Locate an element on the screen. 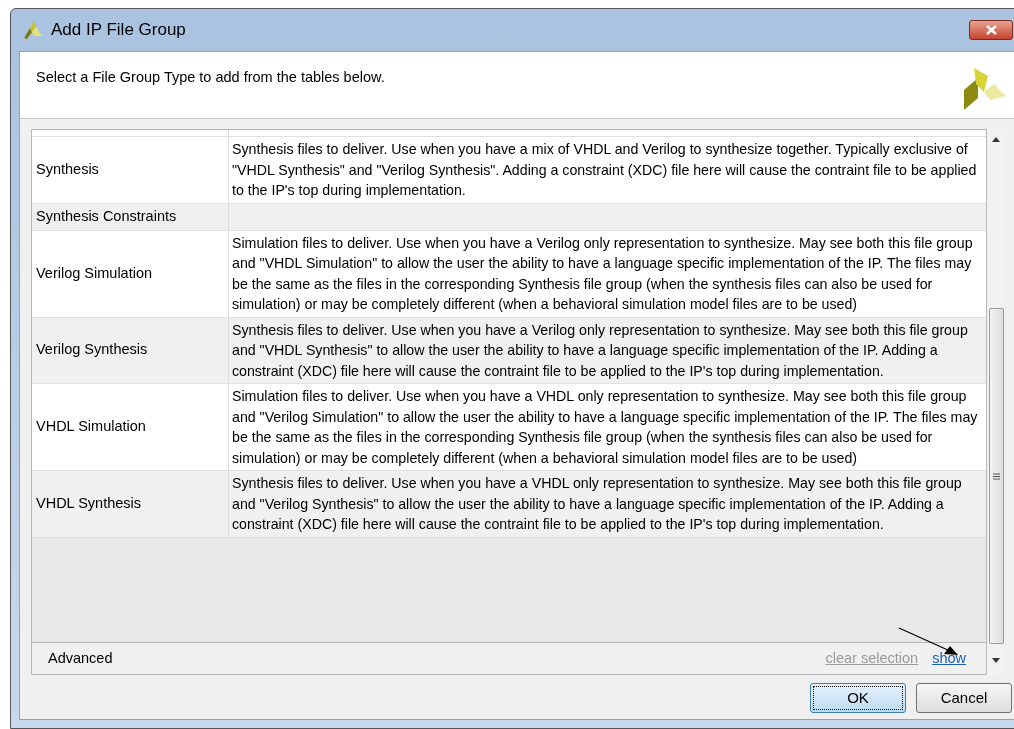 The width and height of the screenshot is (1014, 729). close-button is located at coordinates (991, 30).